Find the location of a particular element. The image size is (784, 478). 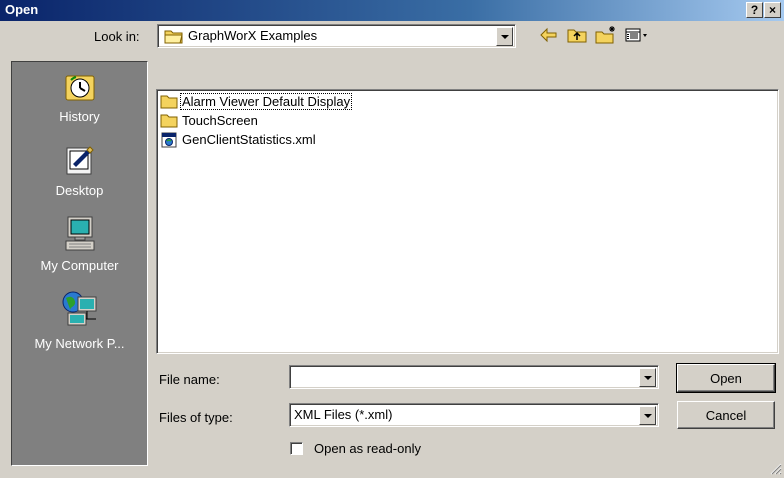

resize-grip-icon is located at coordinates (775, 468).